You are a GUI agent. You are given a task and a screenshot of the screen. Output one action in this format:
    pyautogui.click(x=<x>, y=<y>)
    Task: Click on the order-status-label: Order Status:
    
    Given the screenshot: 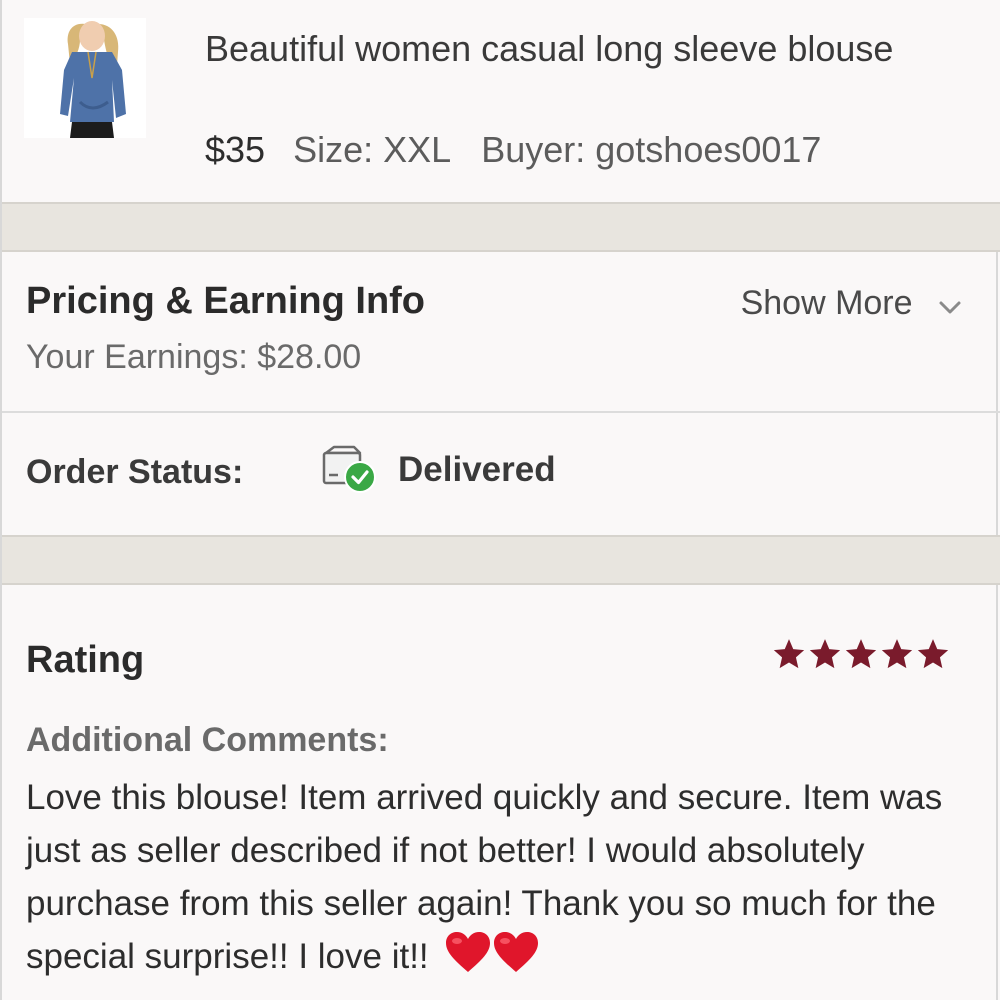 What is the action you would take?
    pyautogui.click(x=135, y=472)
    